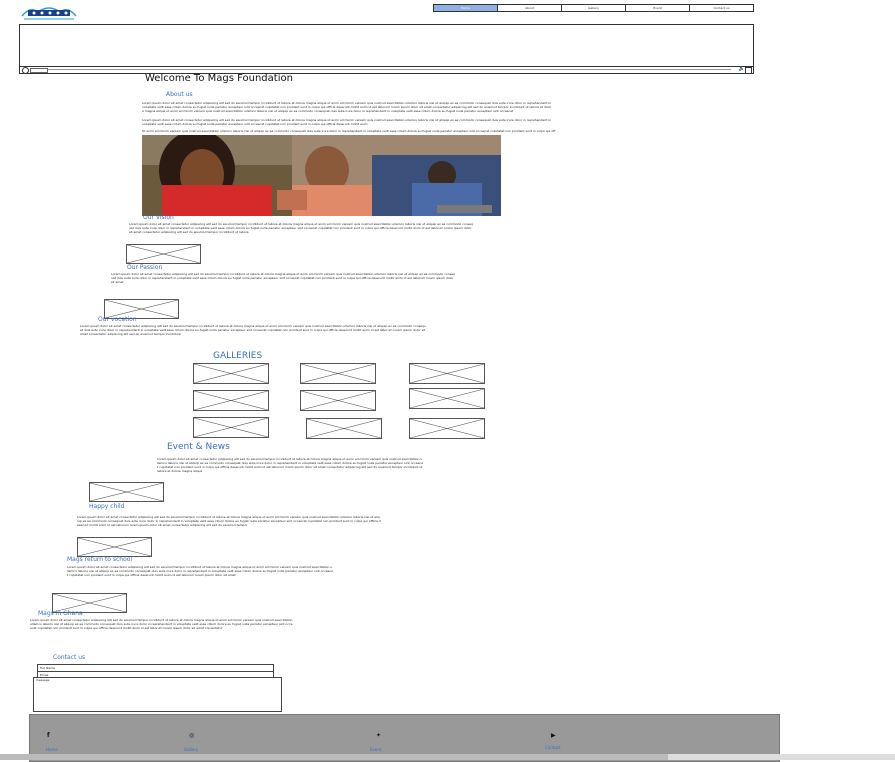  Describe the element at coordinates (39, 70) in the screenshot. I see `video-progress-handle` at that location.